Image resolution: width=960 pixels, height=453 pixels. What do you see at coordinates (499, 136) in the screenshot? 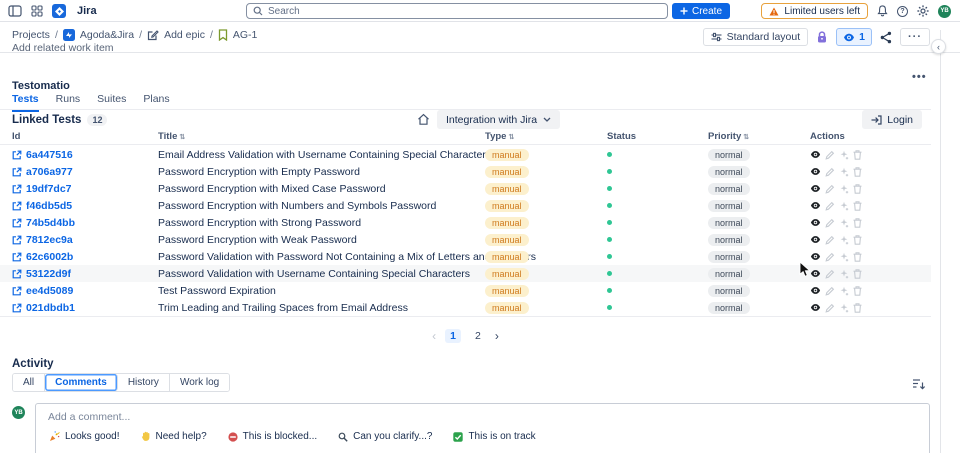
I see `column-type: Type ⇅` at bounding box center [499, 136].